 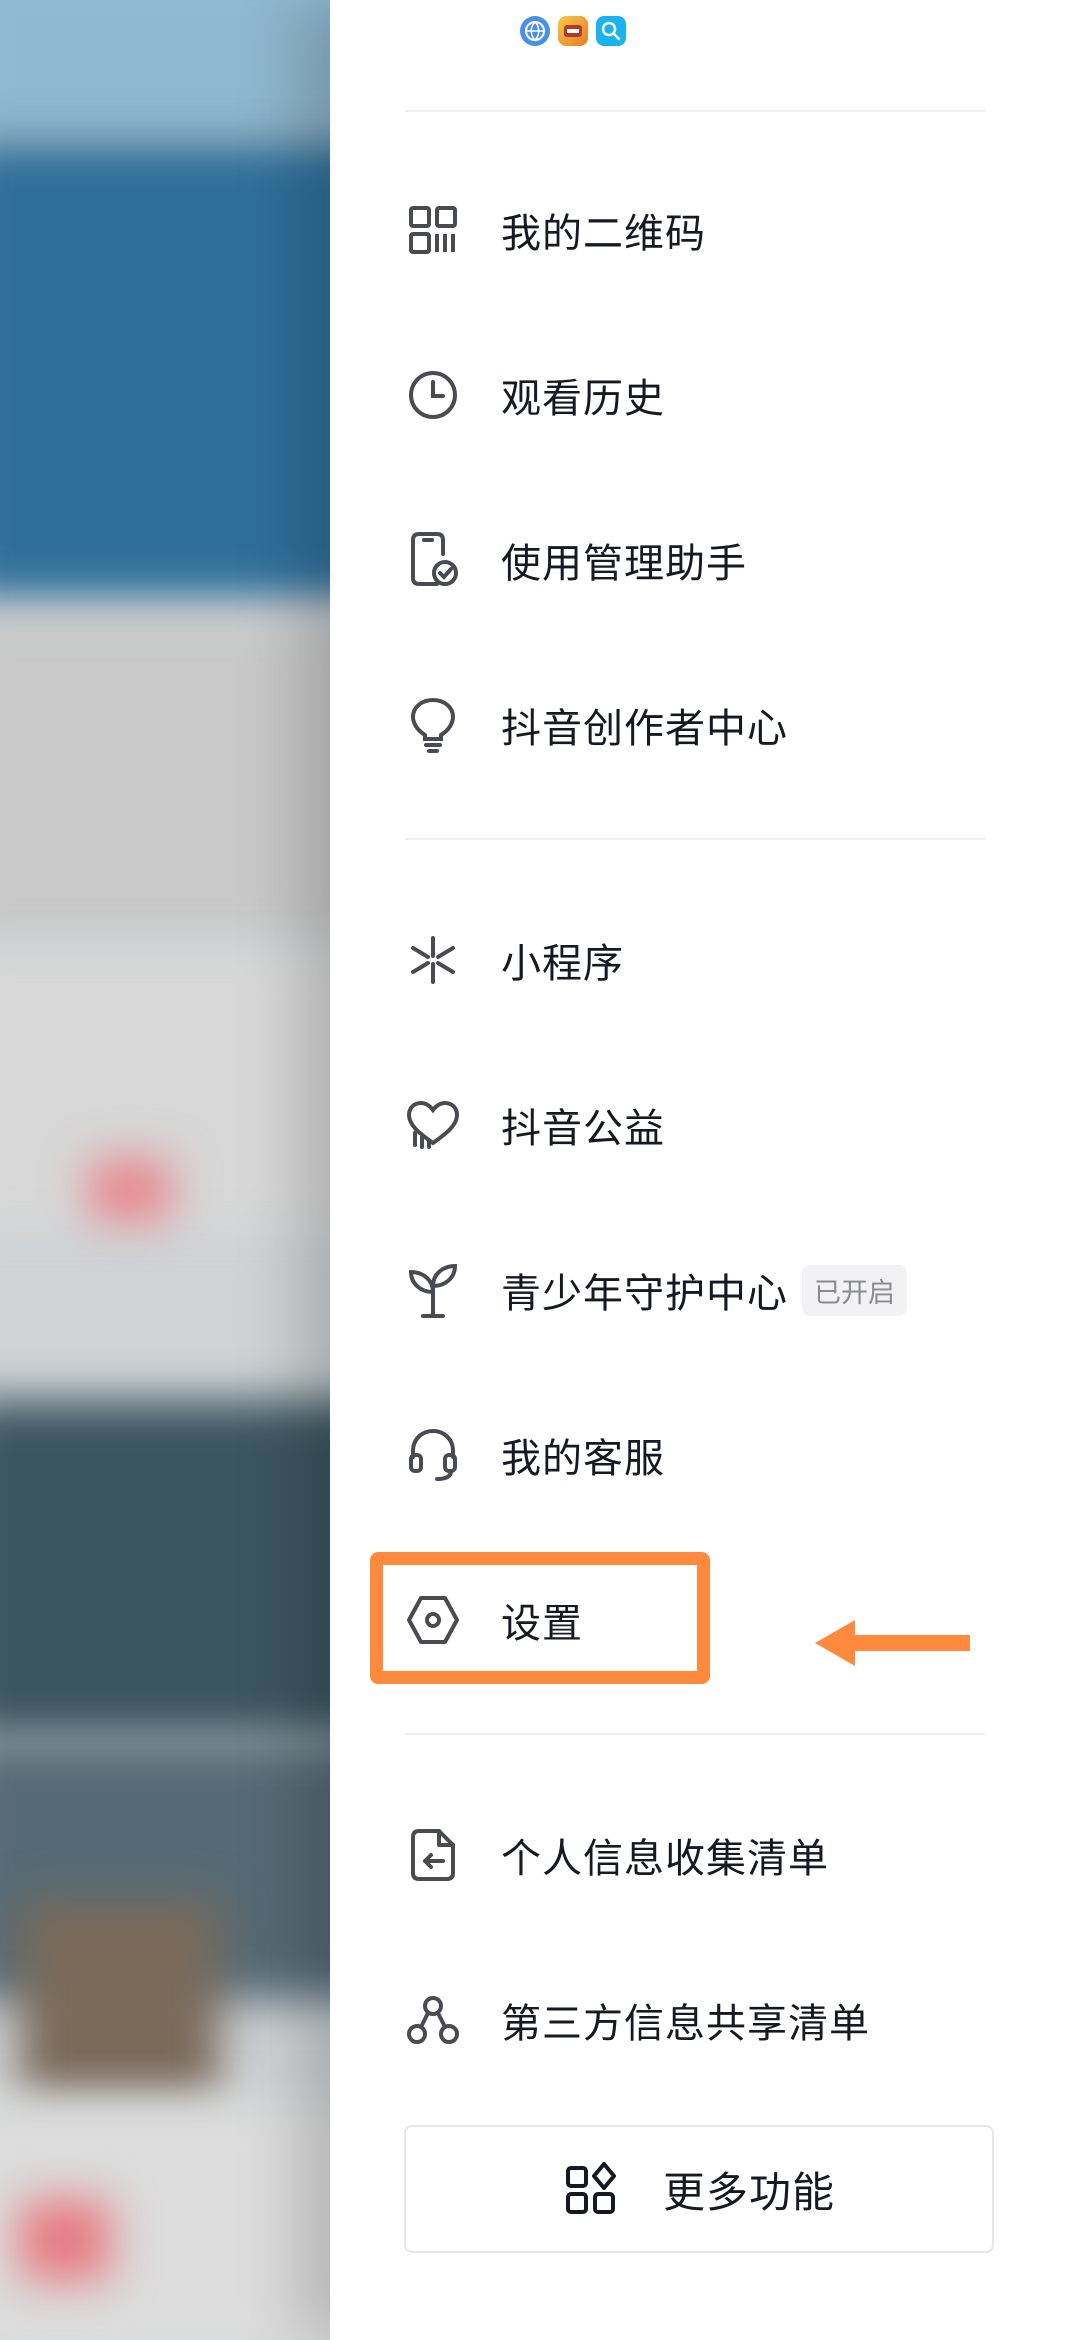 I want to click on menu-item-label: 个人信息收集清单, so click(x=665, y=1859).